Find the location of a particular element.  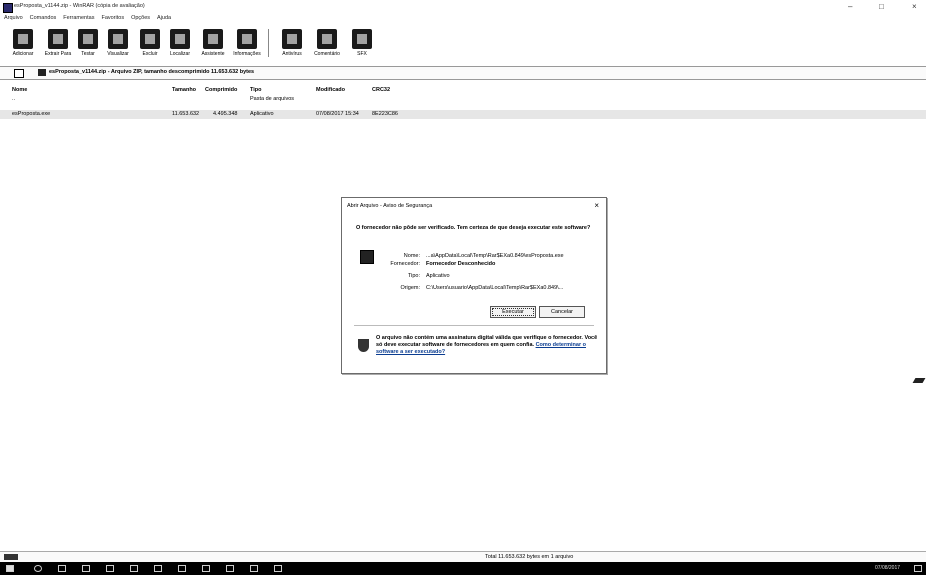

add-button: Adicionar is located at coordinates (23, 41).